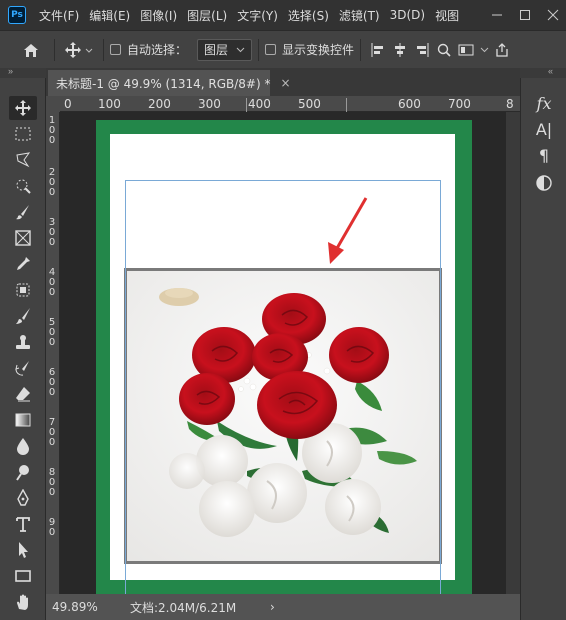  I want to click on document-info: 文档:2.04M/6.21M, so click(183, 607).